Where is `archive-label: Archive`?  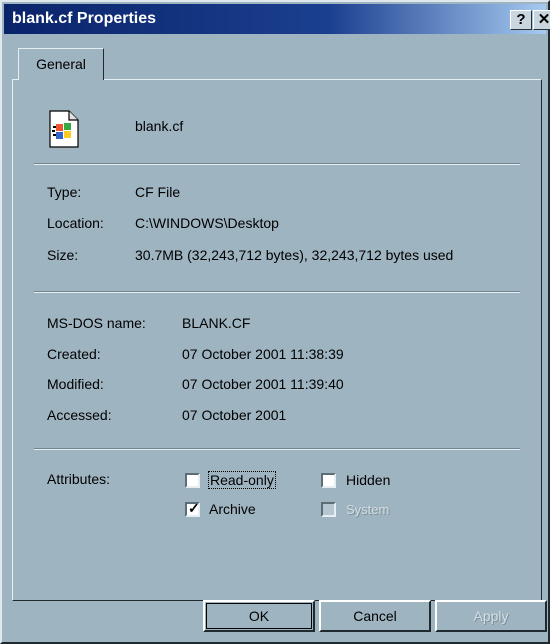
archive-label: Archive is located at coordinates (232, 509).